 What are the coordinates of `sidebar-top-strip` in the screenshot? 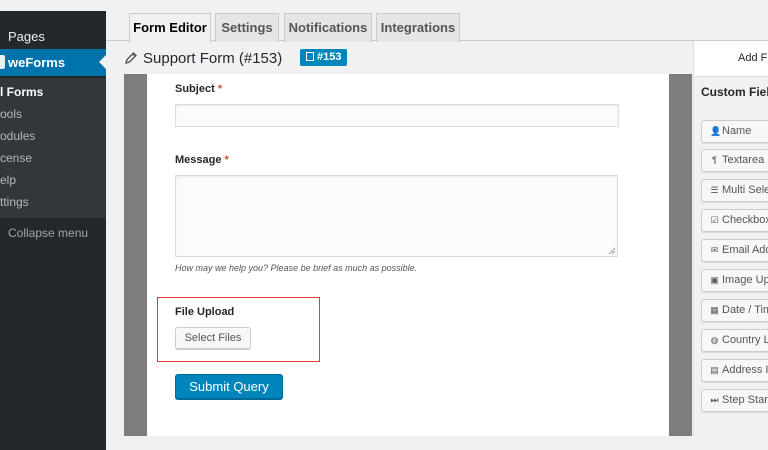 It's located at (53, 5).